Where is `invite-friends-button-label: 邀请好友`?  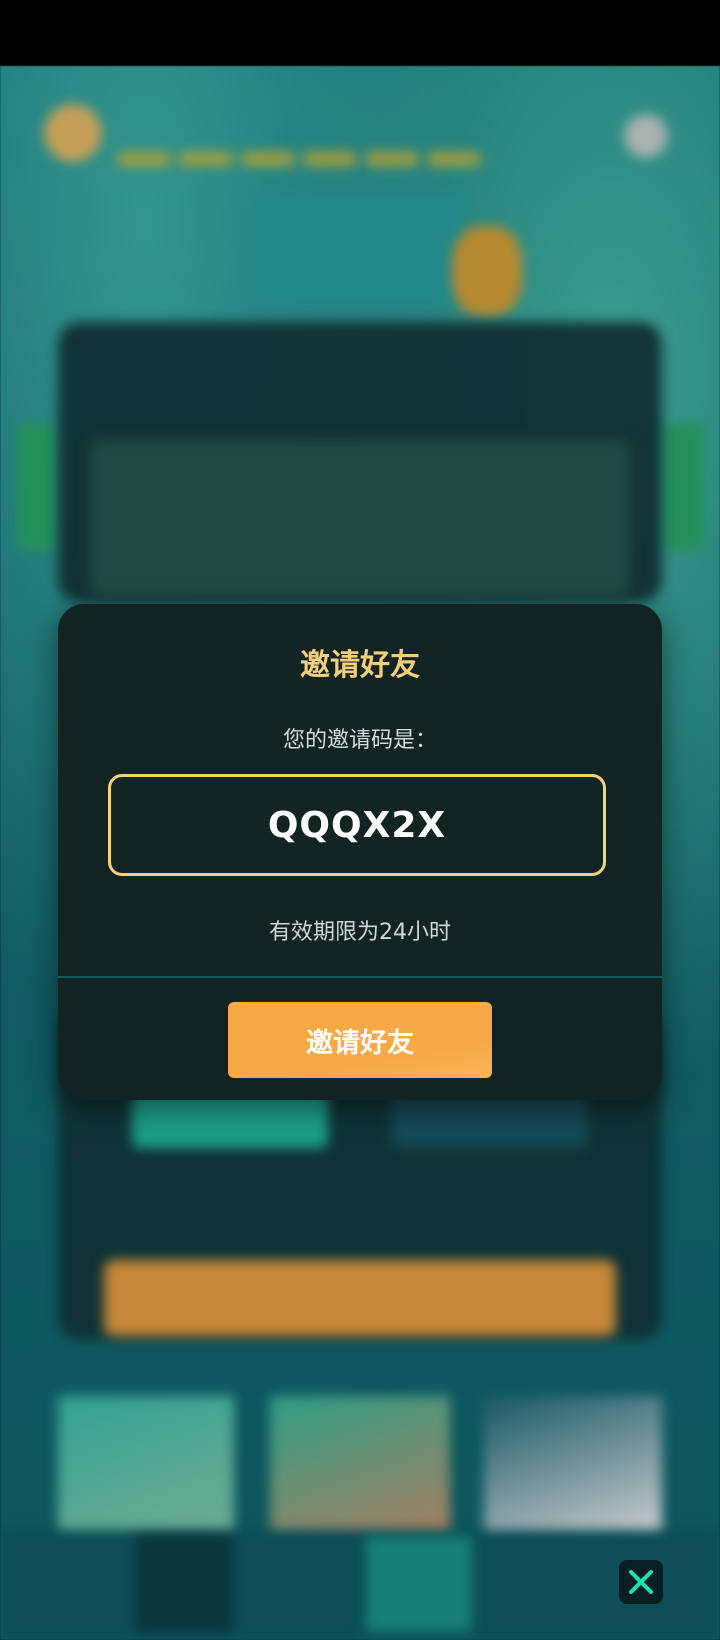
invite-friends-button-label: 邀请好友 is located at coordinates (360, 1043).